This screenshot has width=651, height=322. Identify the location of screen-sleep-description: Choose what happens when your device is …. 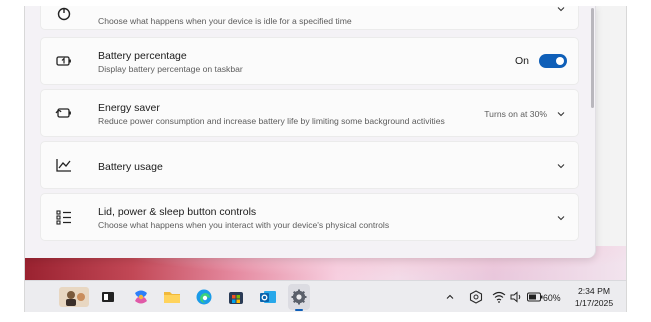
(225, 21).